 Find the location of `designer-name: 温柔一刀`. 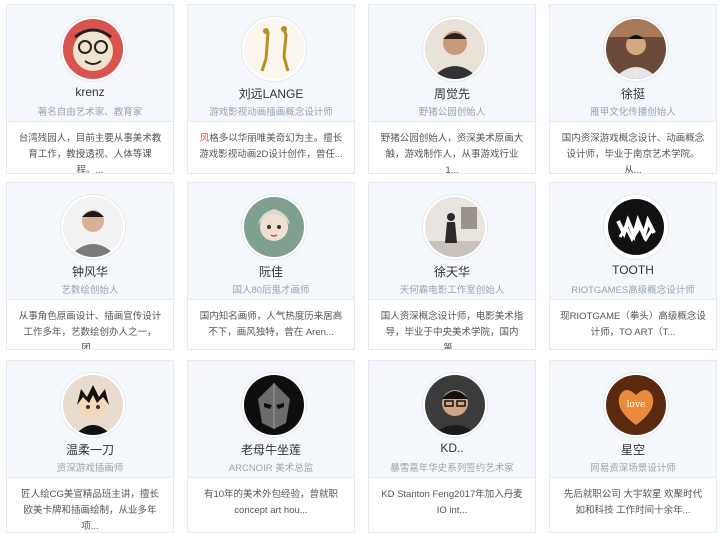

designer-name: 温柔一刀 is located at coordinates (90, 449).